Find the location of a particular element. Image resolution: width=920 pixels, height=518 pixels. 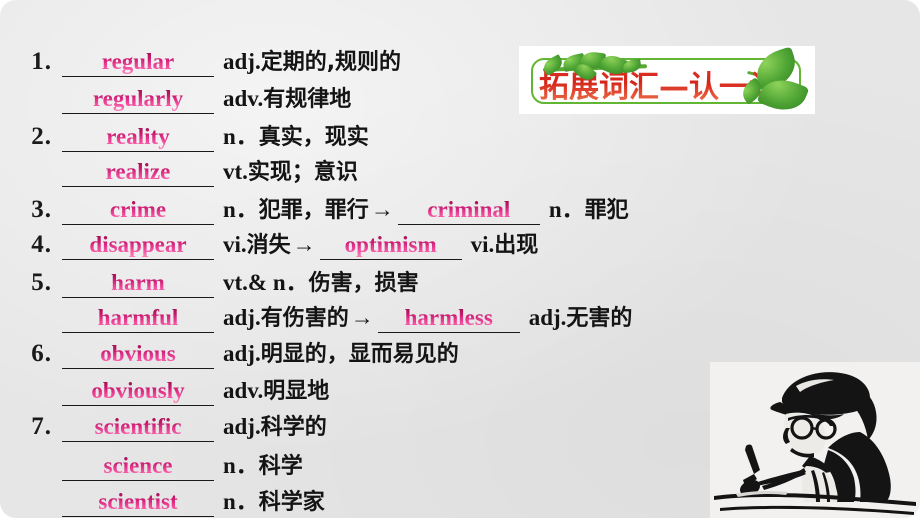

answer-blank-secondary: criminal is located at coordinates (468, 211).